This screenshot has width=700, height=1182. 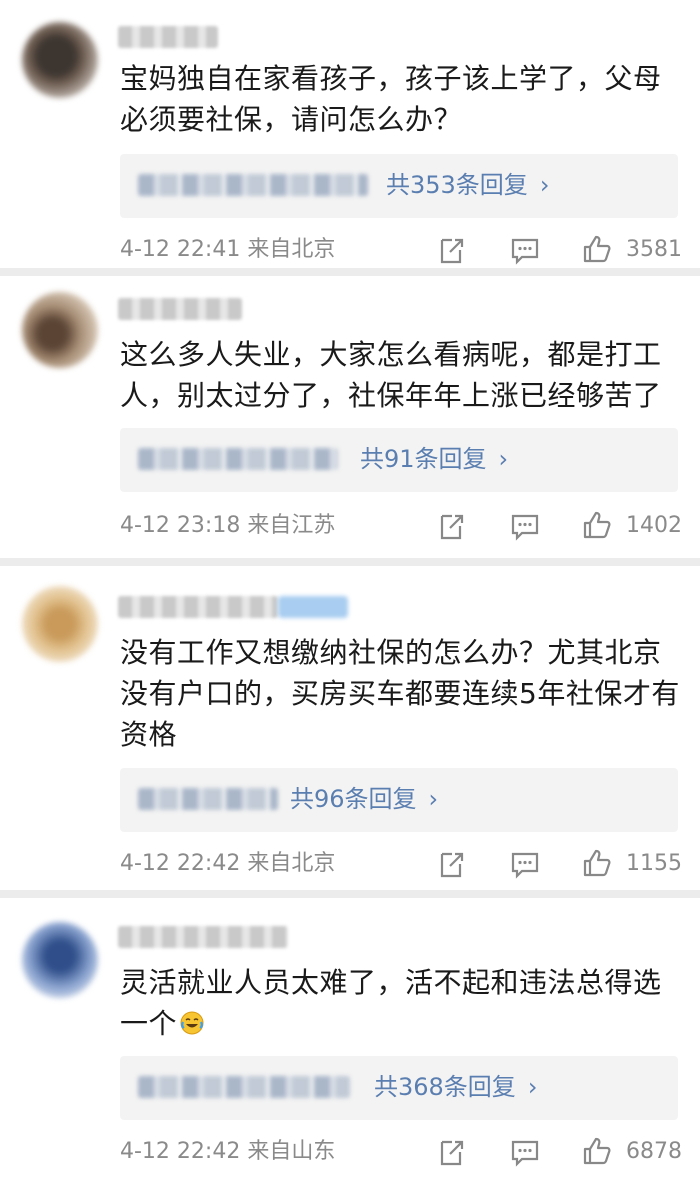 What do you see at coordinates (654, 1151) in the screenshot?
I see `like-count: 6878` at bounding box center [654, 1151].